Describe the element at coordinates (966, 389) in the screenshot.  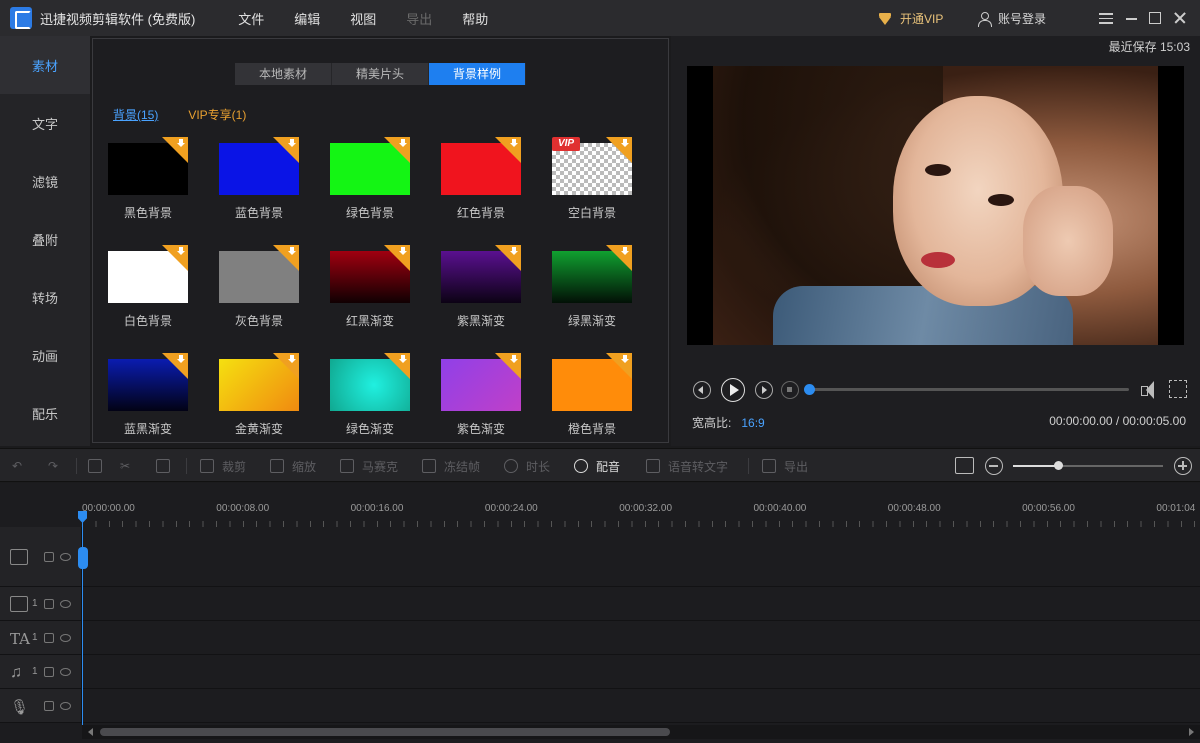
I see `playback-progress-slider` at that location.